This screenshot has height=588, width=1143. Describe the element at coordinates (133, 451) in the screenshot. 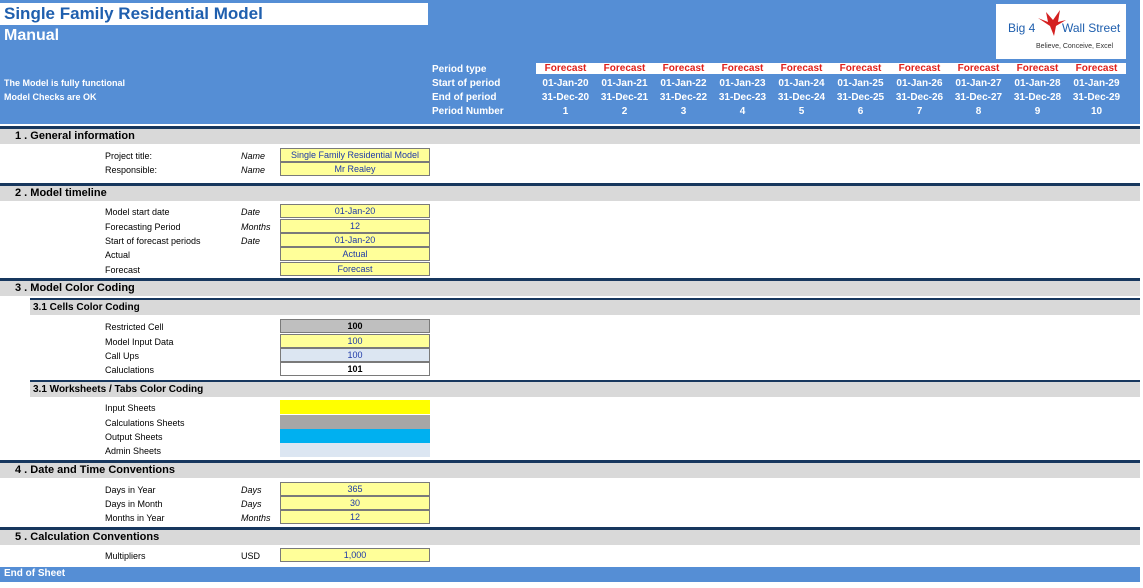

I see `tab-coding-label: Admin Sheets` at that location.